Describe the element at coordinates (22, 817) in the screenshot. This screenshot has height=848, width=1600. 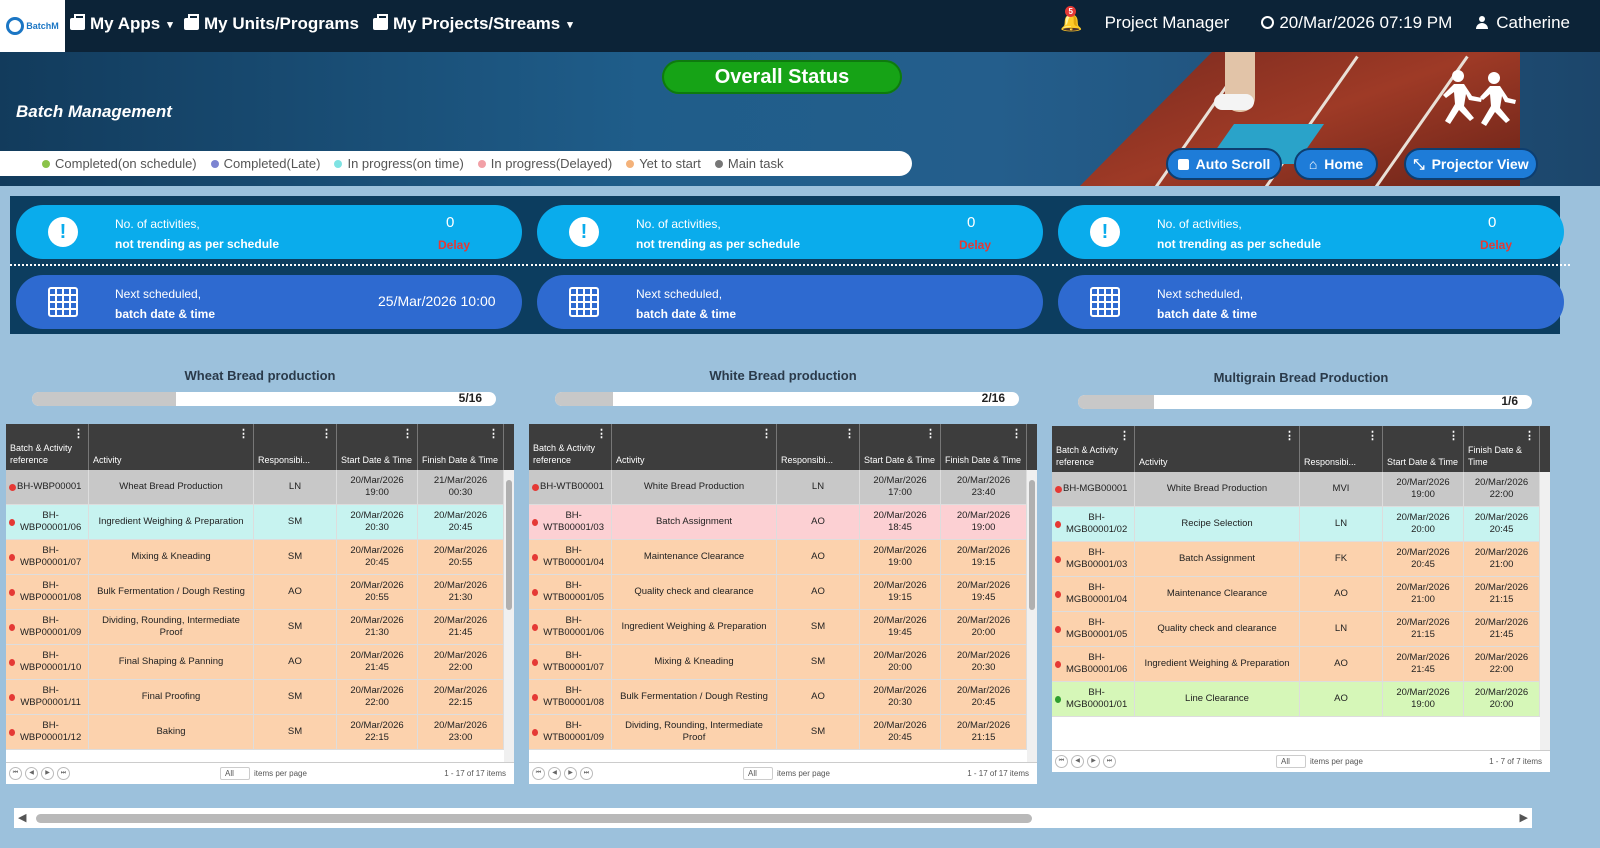
I see `scroll-left-icon: ◀` at that location.